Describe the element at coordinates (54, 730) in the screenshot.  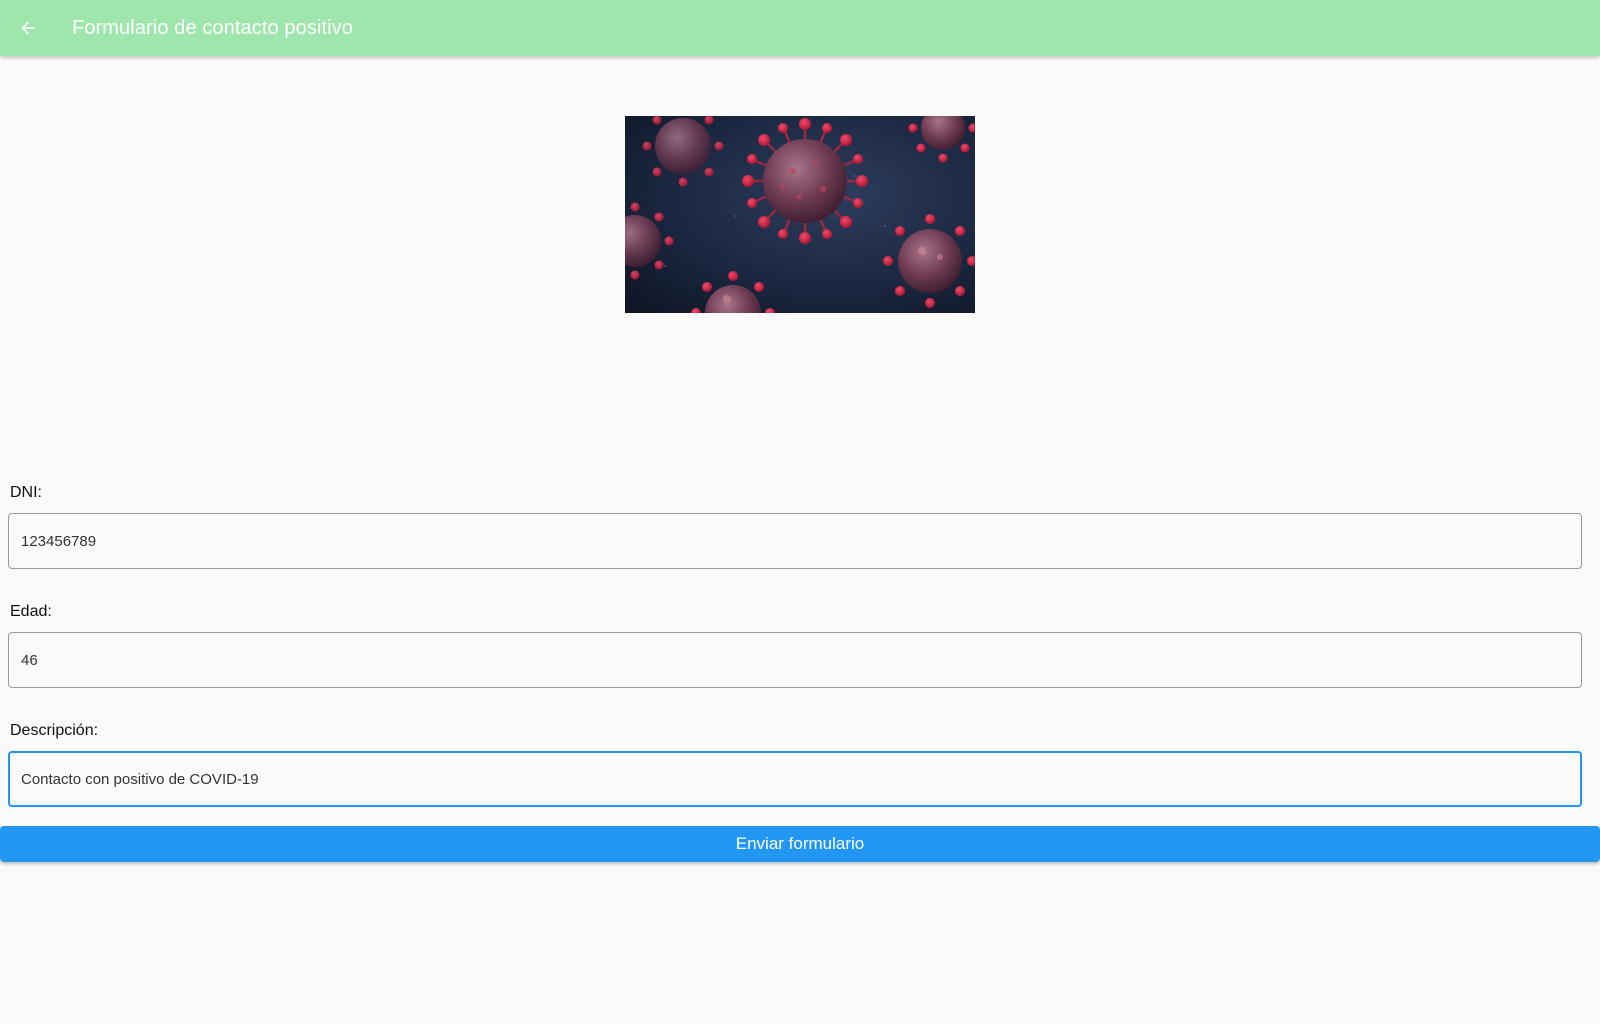
I see `descripcion-label: Descripción:` at that location.